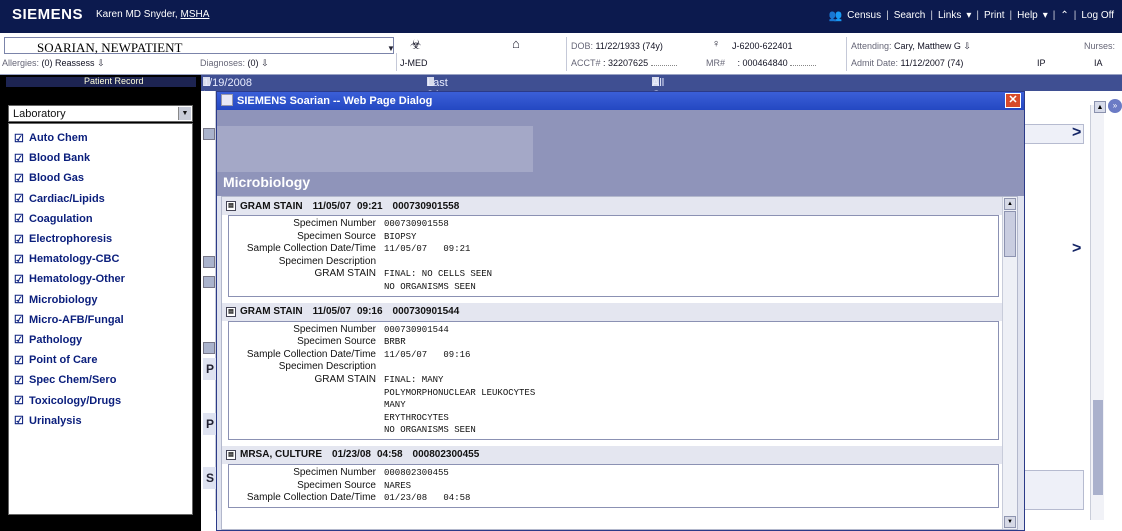  I want to click on result-field: Specimen Number 000730901544, so click(613, 330).